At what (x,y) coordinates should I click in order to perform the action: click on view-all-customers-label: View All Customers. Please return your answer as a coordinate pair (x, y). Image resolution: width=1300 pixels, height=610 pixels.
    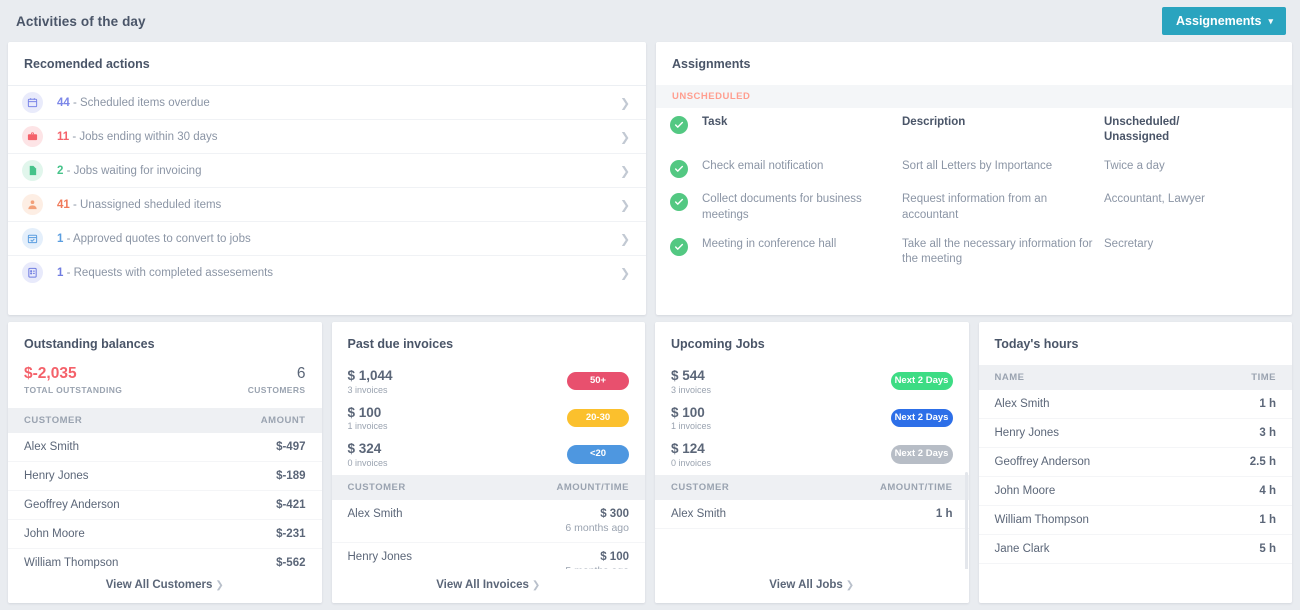
    Looking at the image, I should click on (159, 585).